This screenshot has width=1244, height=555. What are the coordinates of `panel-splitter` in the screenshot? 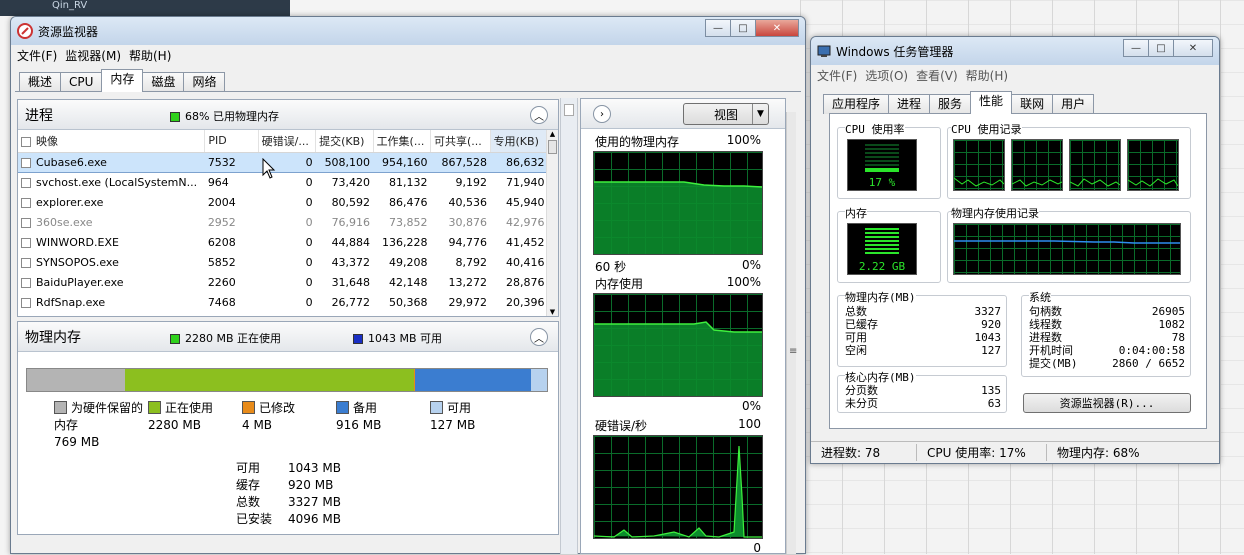 It's located at (569, 326).